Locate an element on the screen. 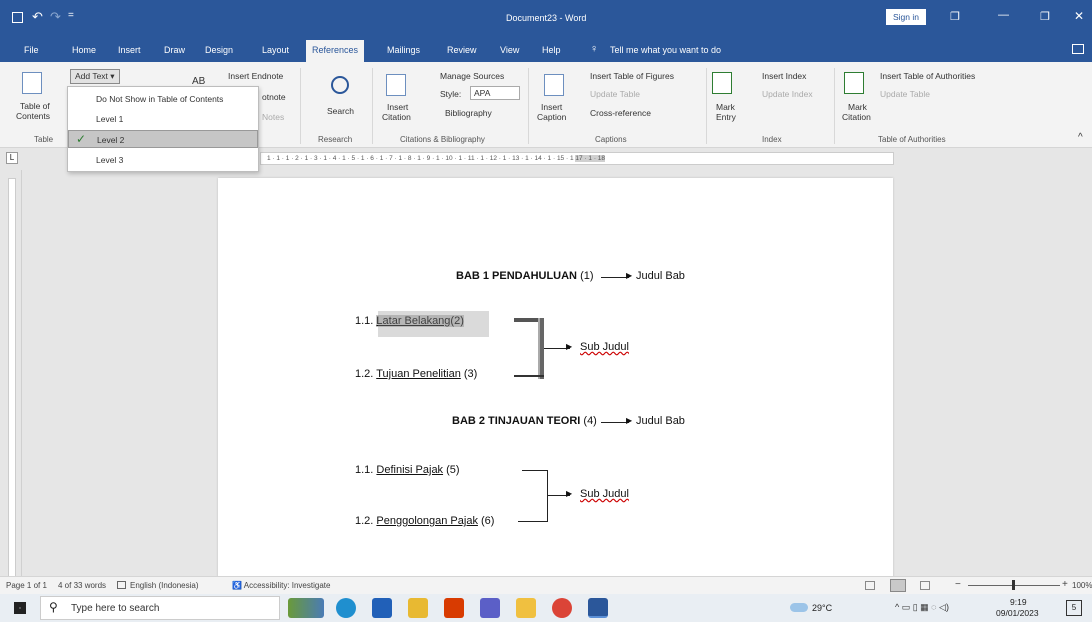 This screenshot has height=622, width=1092. print-layout-icon is located at coordinates (898, 585).